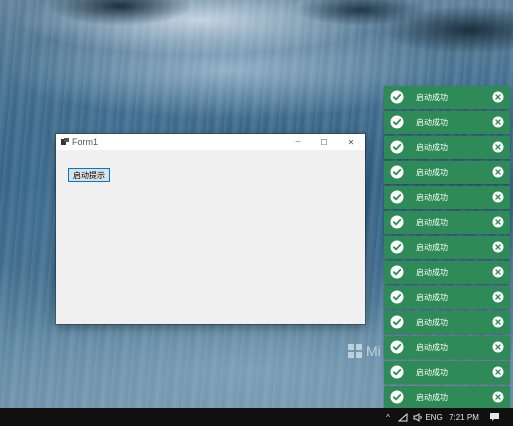 The image size is (513, 426). Describe the element at coordinates (89, 175) in the screenshot. I see `start-prompt-button: 启动提示` at that location.